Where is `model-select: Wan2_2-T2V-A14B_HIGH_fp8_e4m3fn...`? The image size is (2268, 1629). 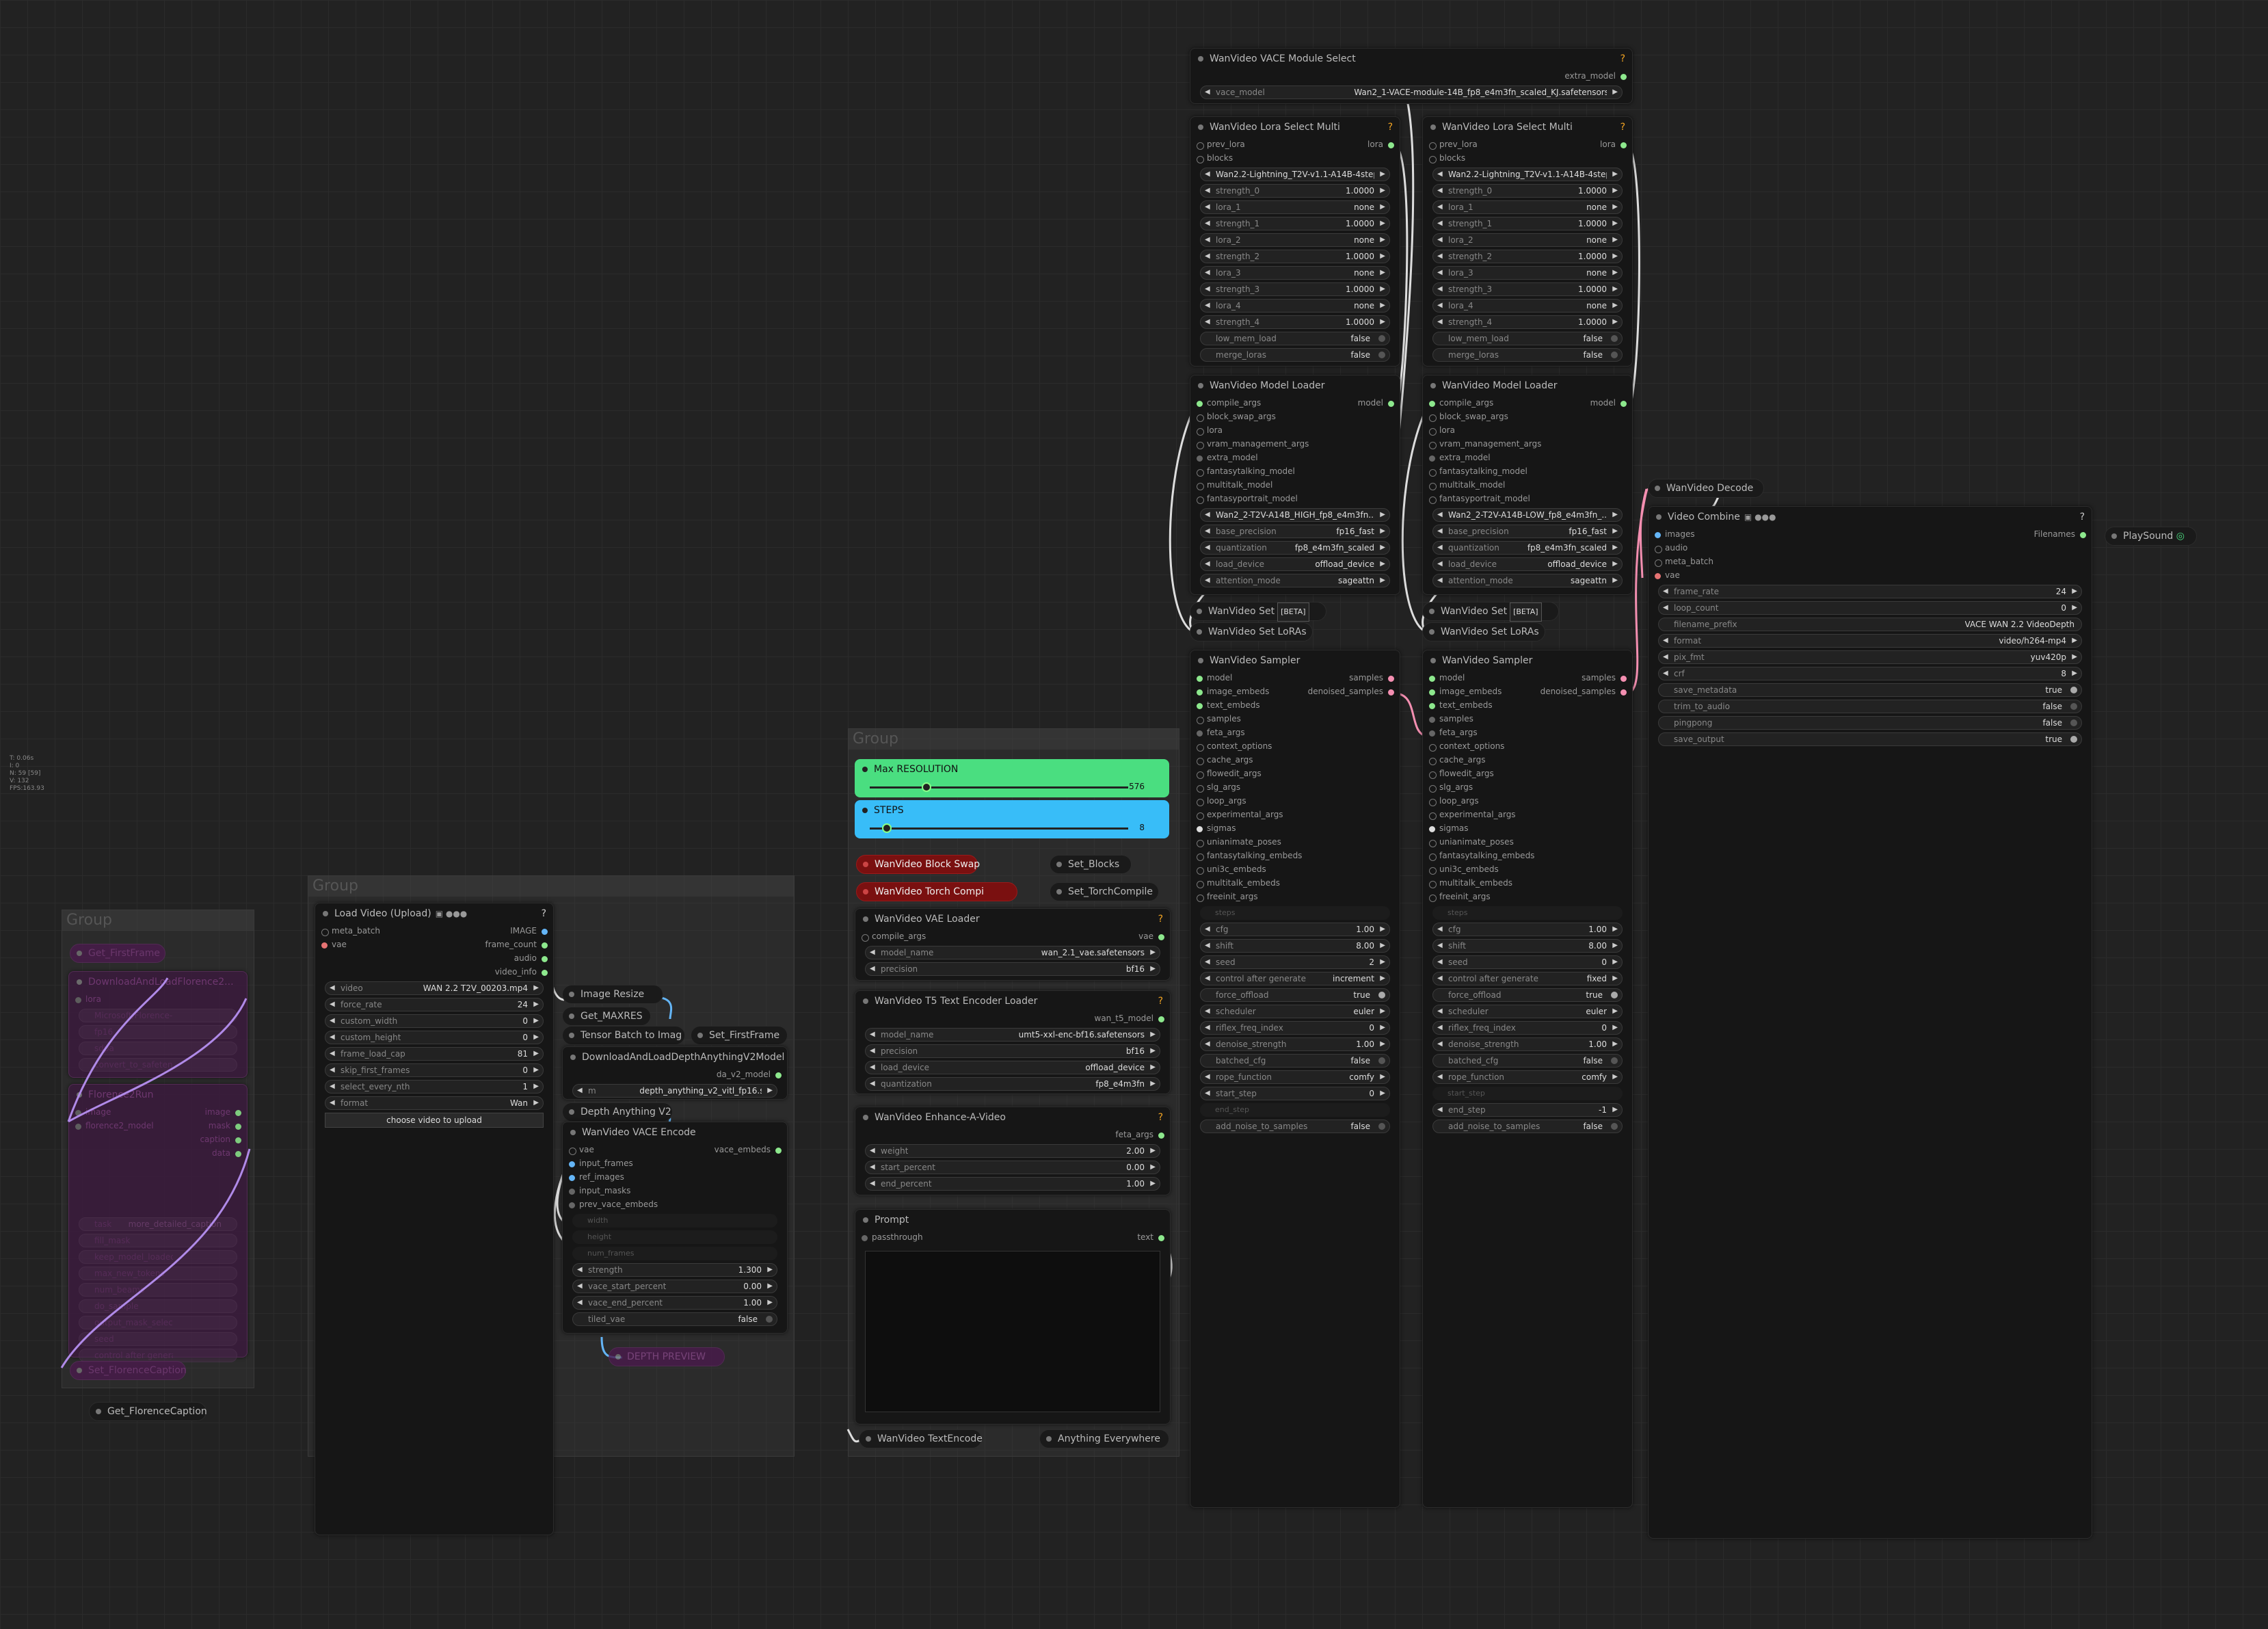
model-select: Wan2_2-T2V-A14B_HIGH_fp8_e4m3fn... is located at coordinates (1295, 515).